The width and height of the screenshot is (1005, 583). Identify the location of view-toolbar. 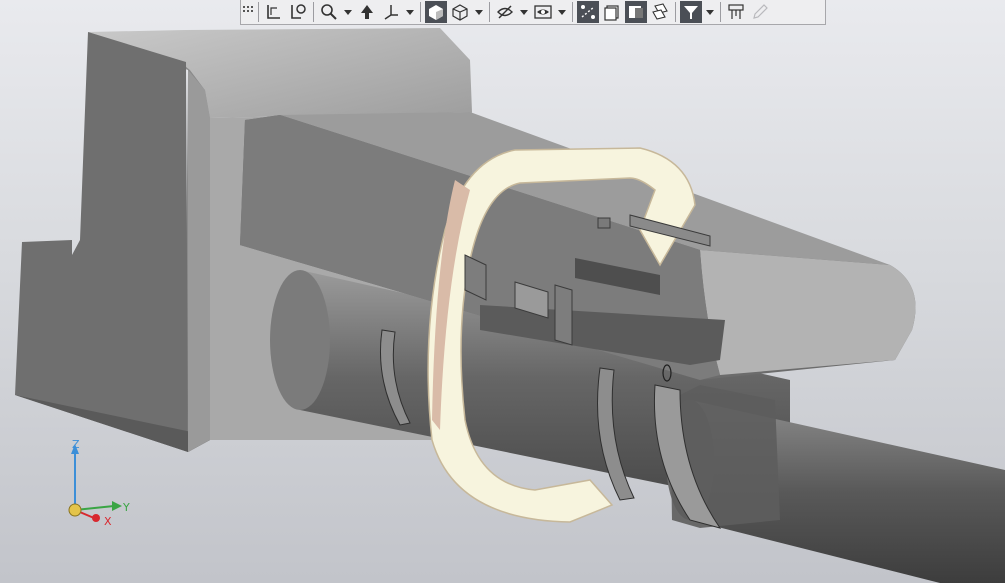
(533, 12).